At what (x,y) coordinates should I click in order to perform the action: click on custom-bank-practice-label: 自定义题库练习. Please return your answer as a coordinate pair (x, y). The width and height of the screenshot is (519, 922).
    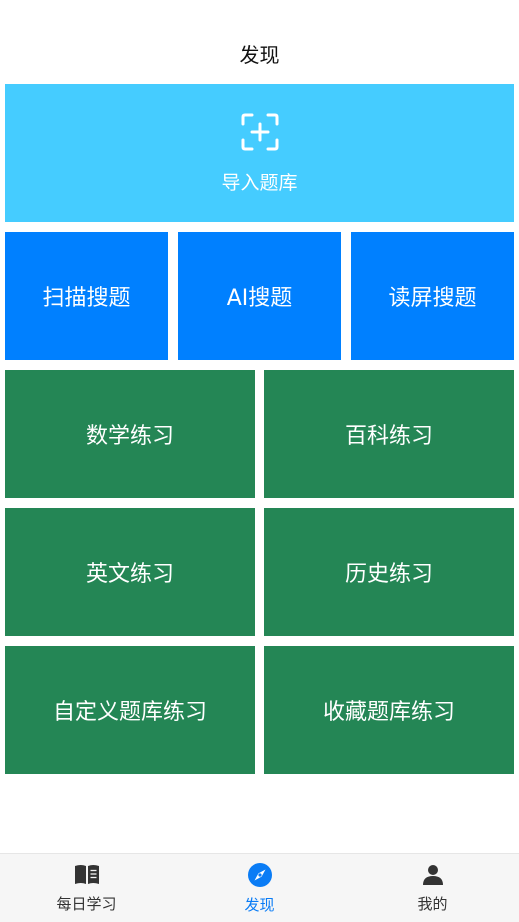
    Looking at the image, I should click on (129, 712).